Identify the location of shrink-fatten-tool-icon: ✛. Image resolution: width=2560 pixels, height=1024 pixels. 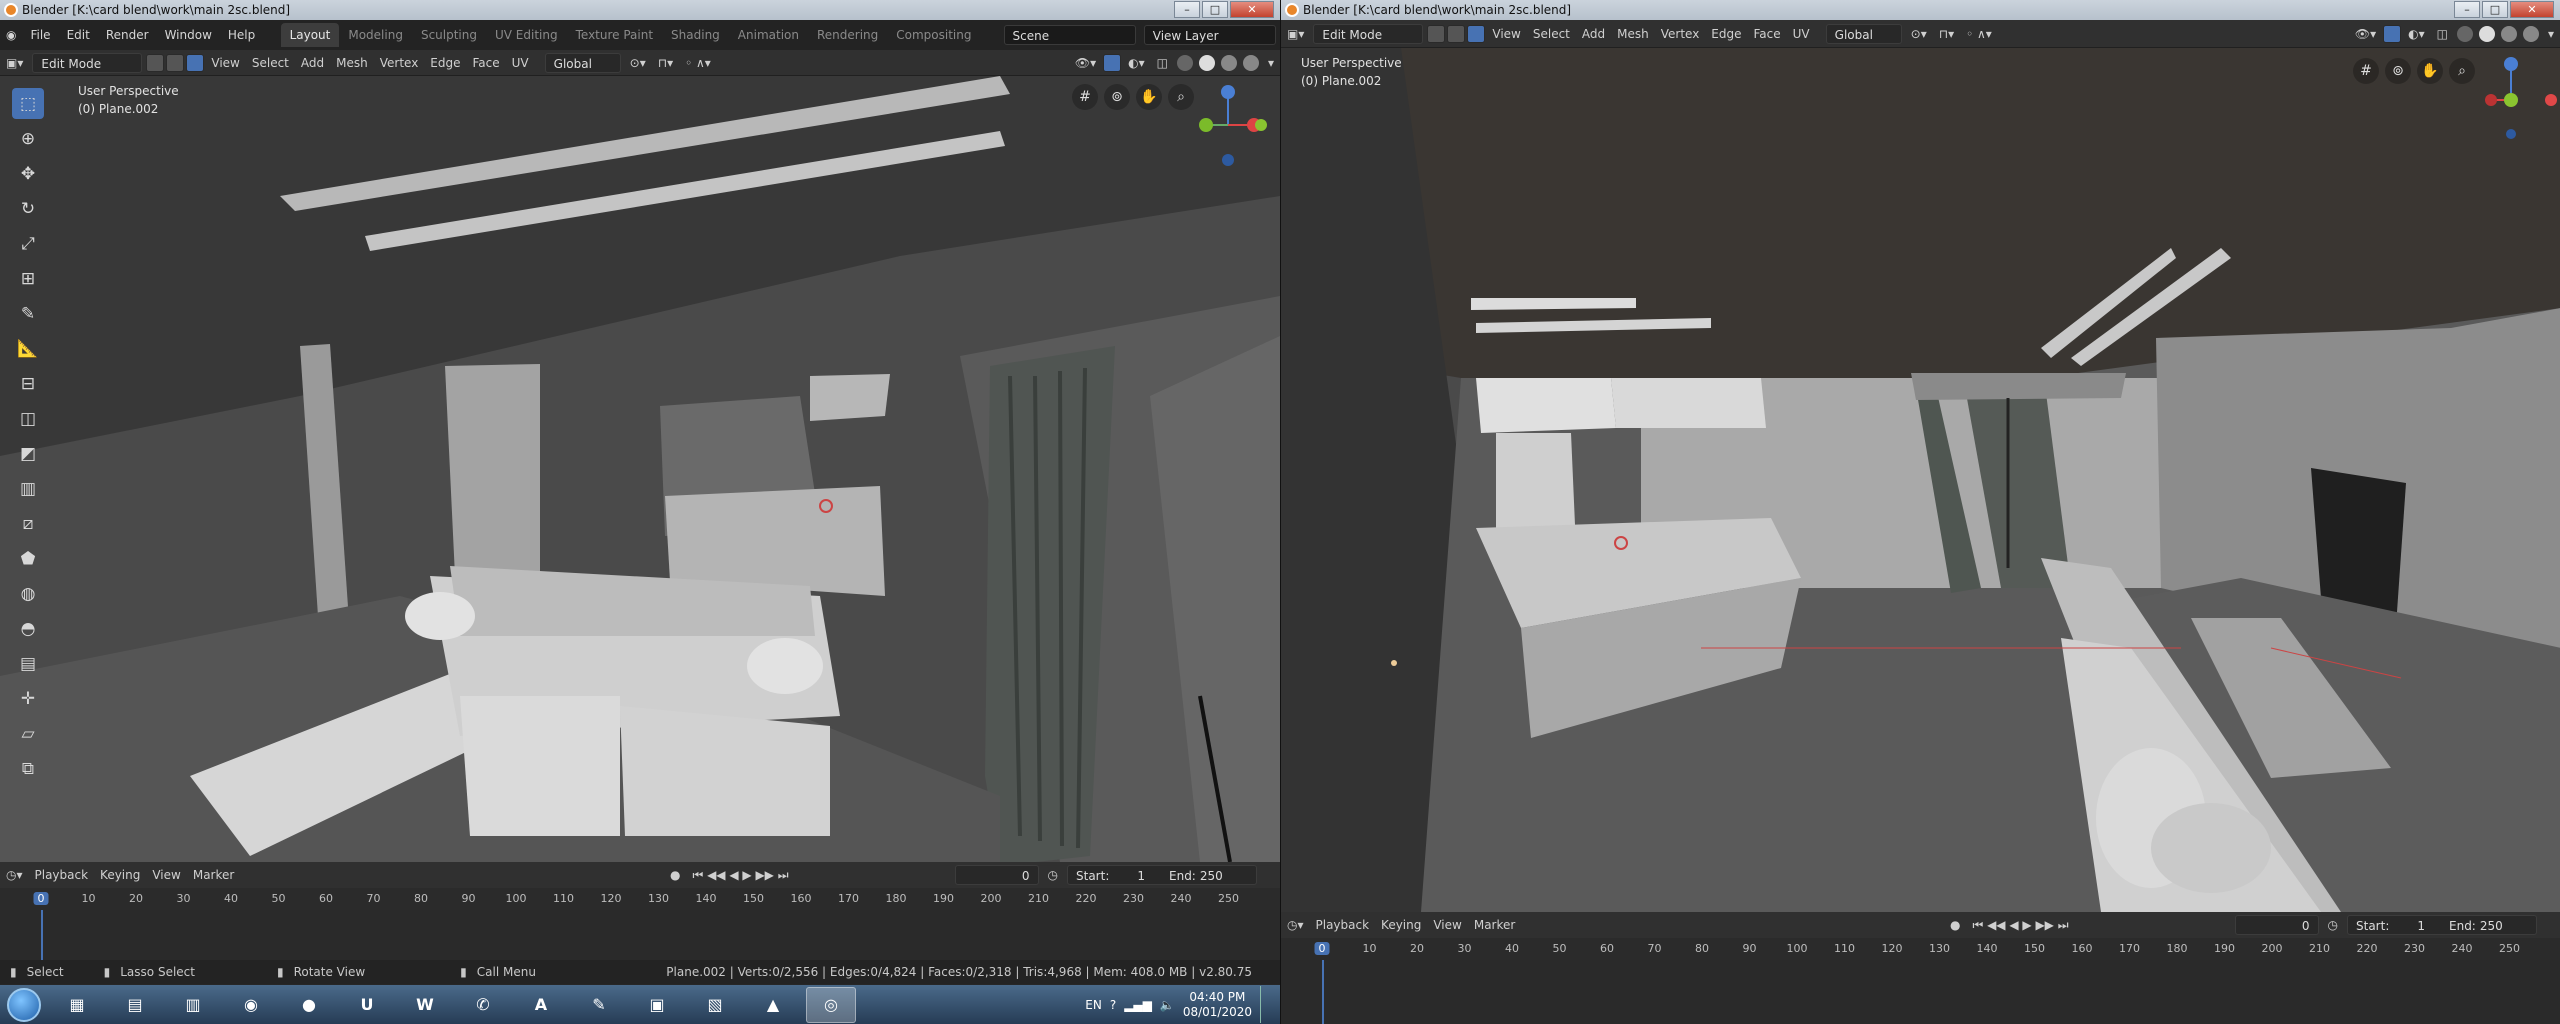
(28, 698).